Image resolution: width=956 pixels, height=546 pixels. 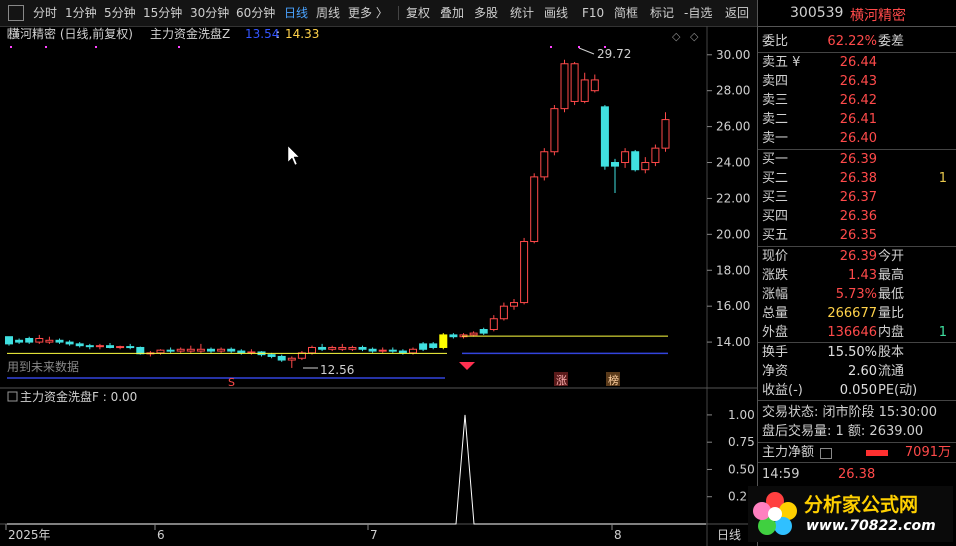 What do you see at coordinates (857, 178) in the screenshot?
I see `bid-row: 买二 26.38 1` at bounding box center [857, 178].